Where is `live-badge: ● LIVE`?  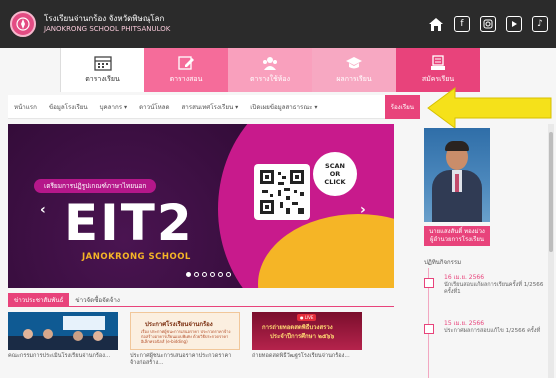
live-badge: ● LIVE is located at coordinates (307, 317).